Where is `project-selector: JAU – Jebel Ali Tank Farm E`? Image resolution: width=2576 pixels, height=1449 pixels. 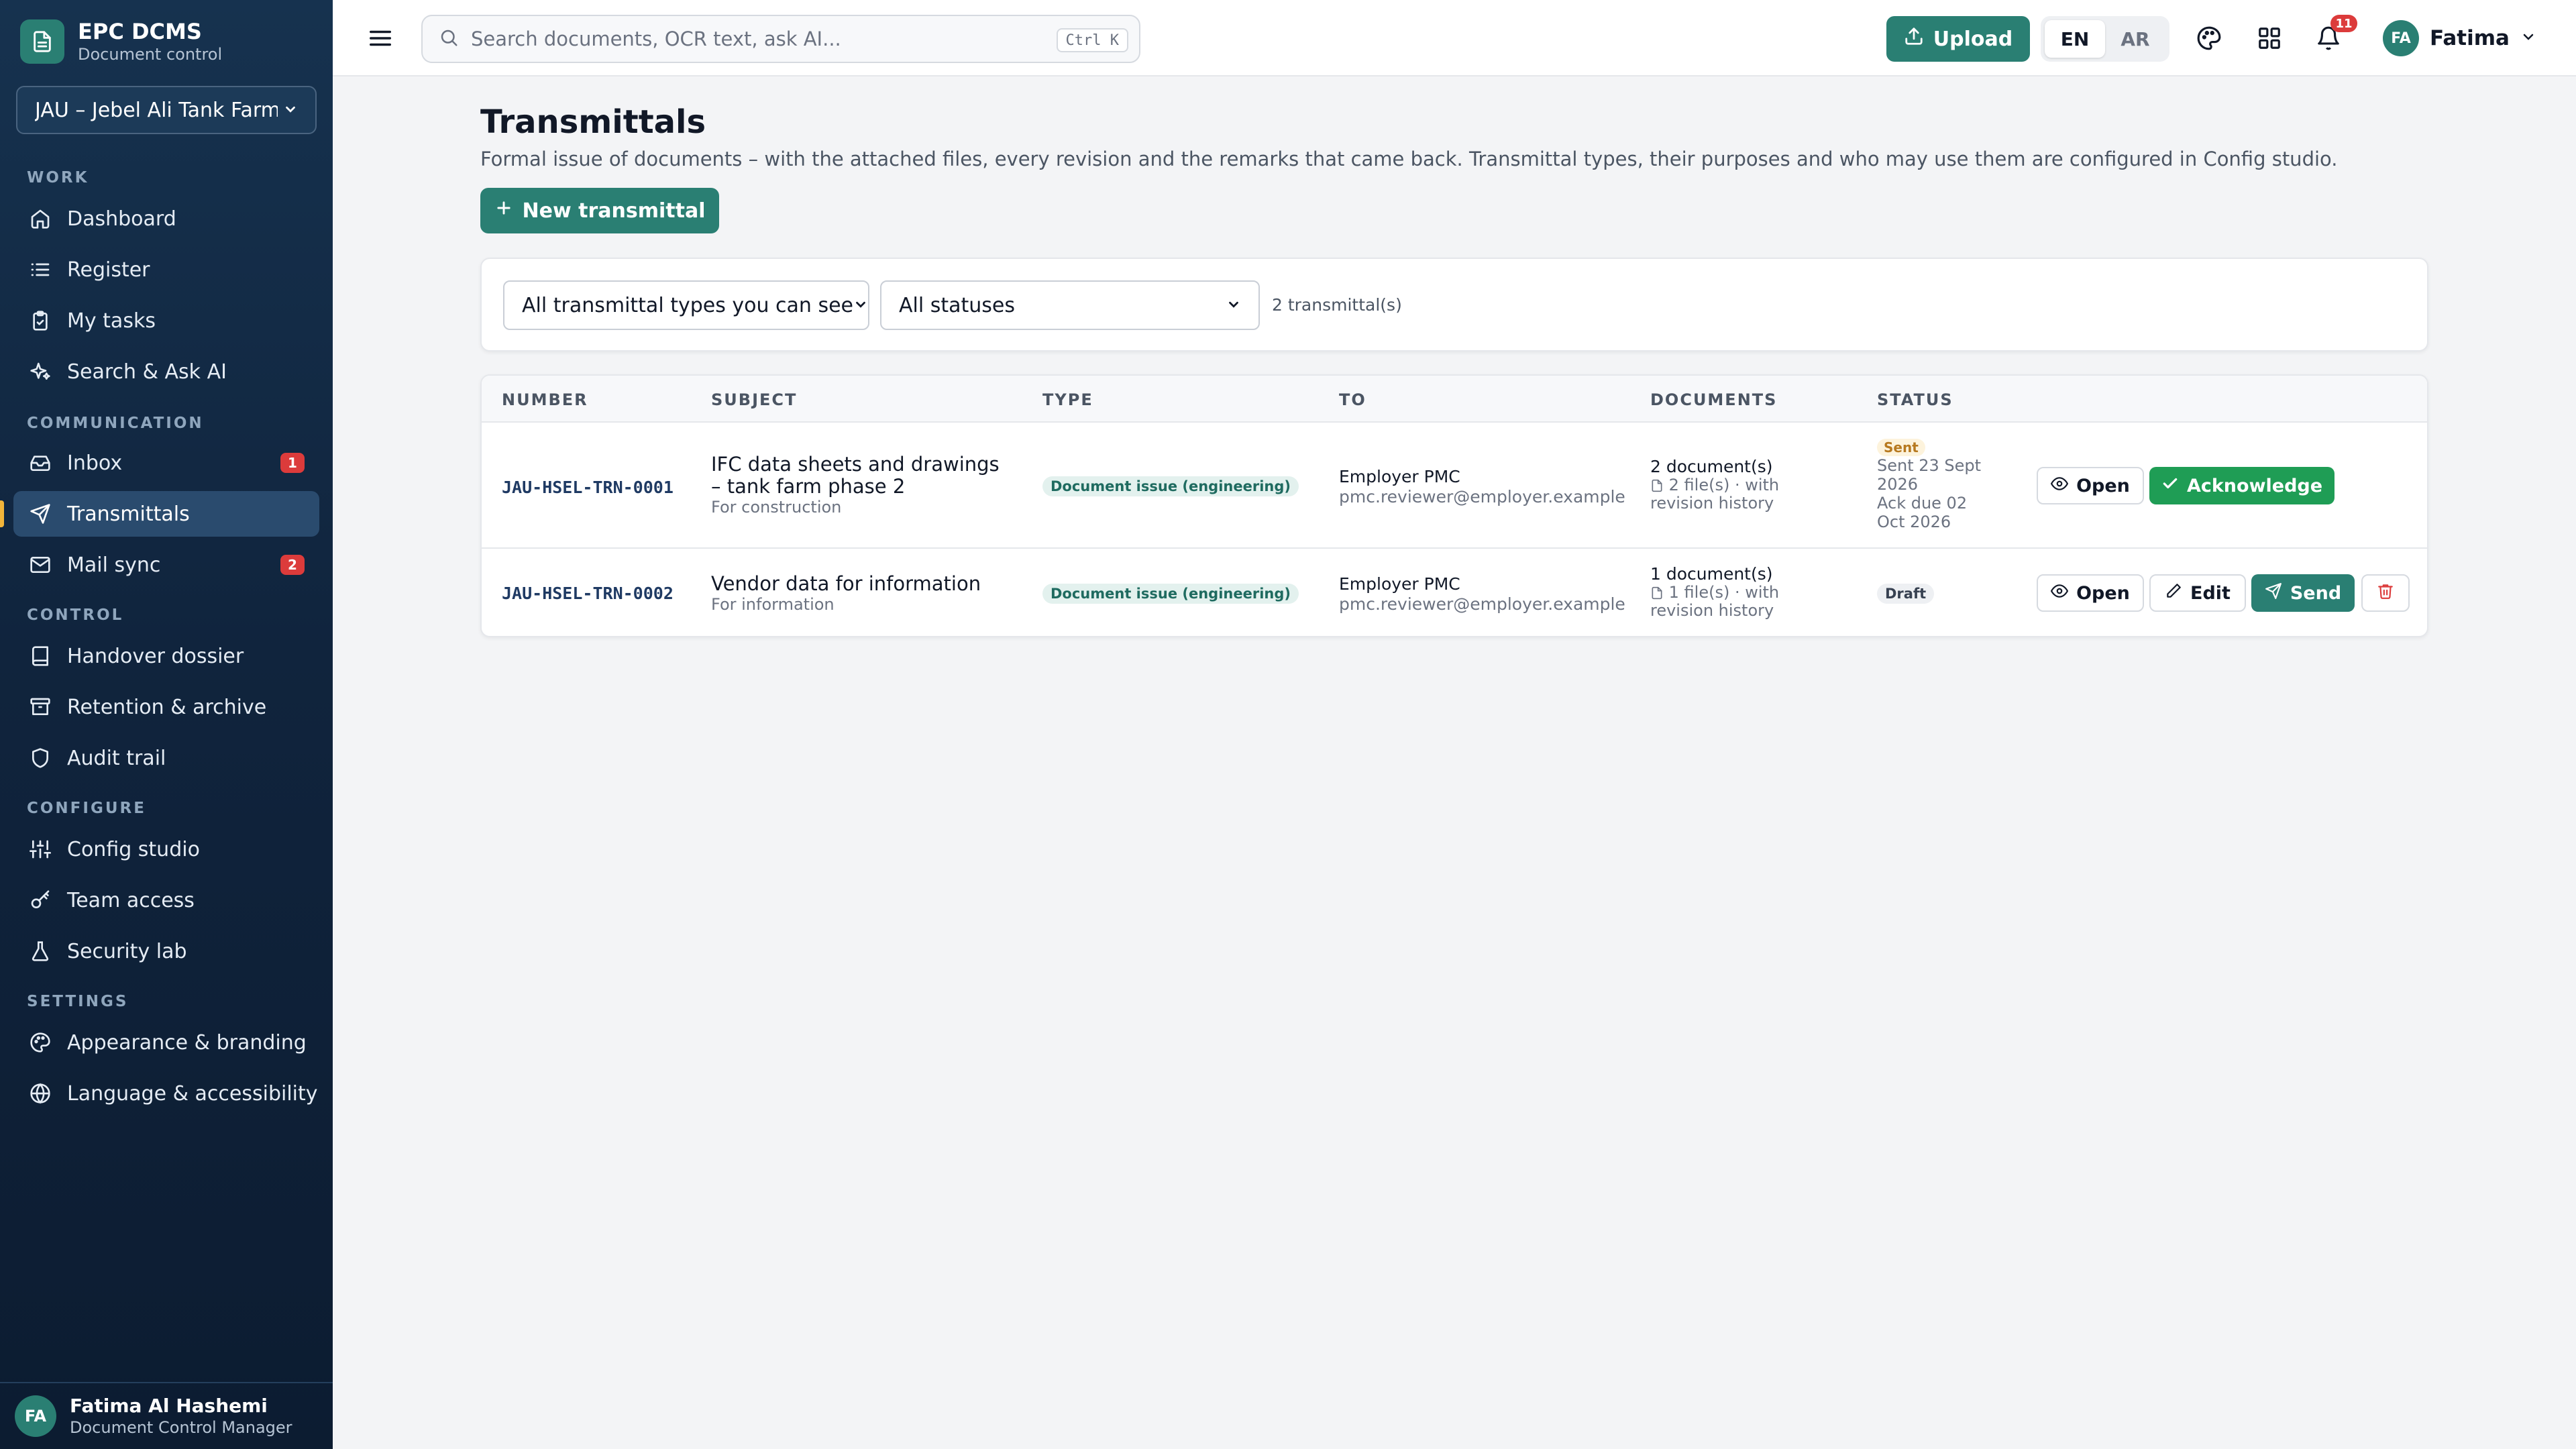 project-selector: JAU – Jebel Ali Tank Farm E is located at coordinates (166, 110).